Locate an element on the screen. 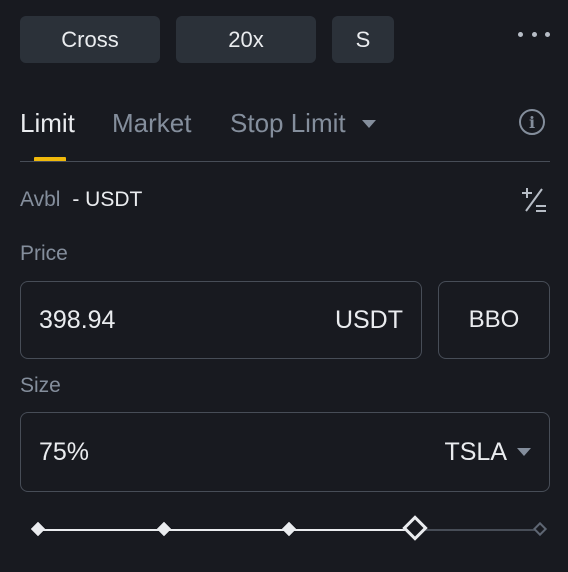 This screenshot has width=568, height=572. margin-mode-button: Cross is located at coordinates (90, 39).